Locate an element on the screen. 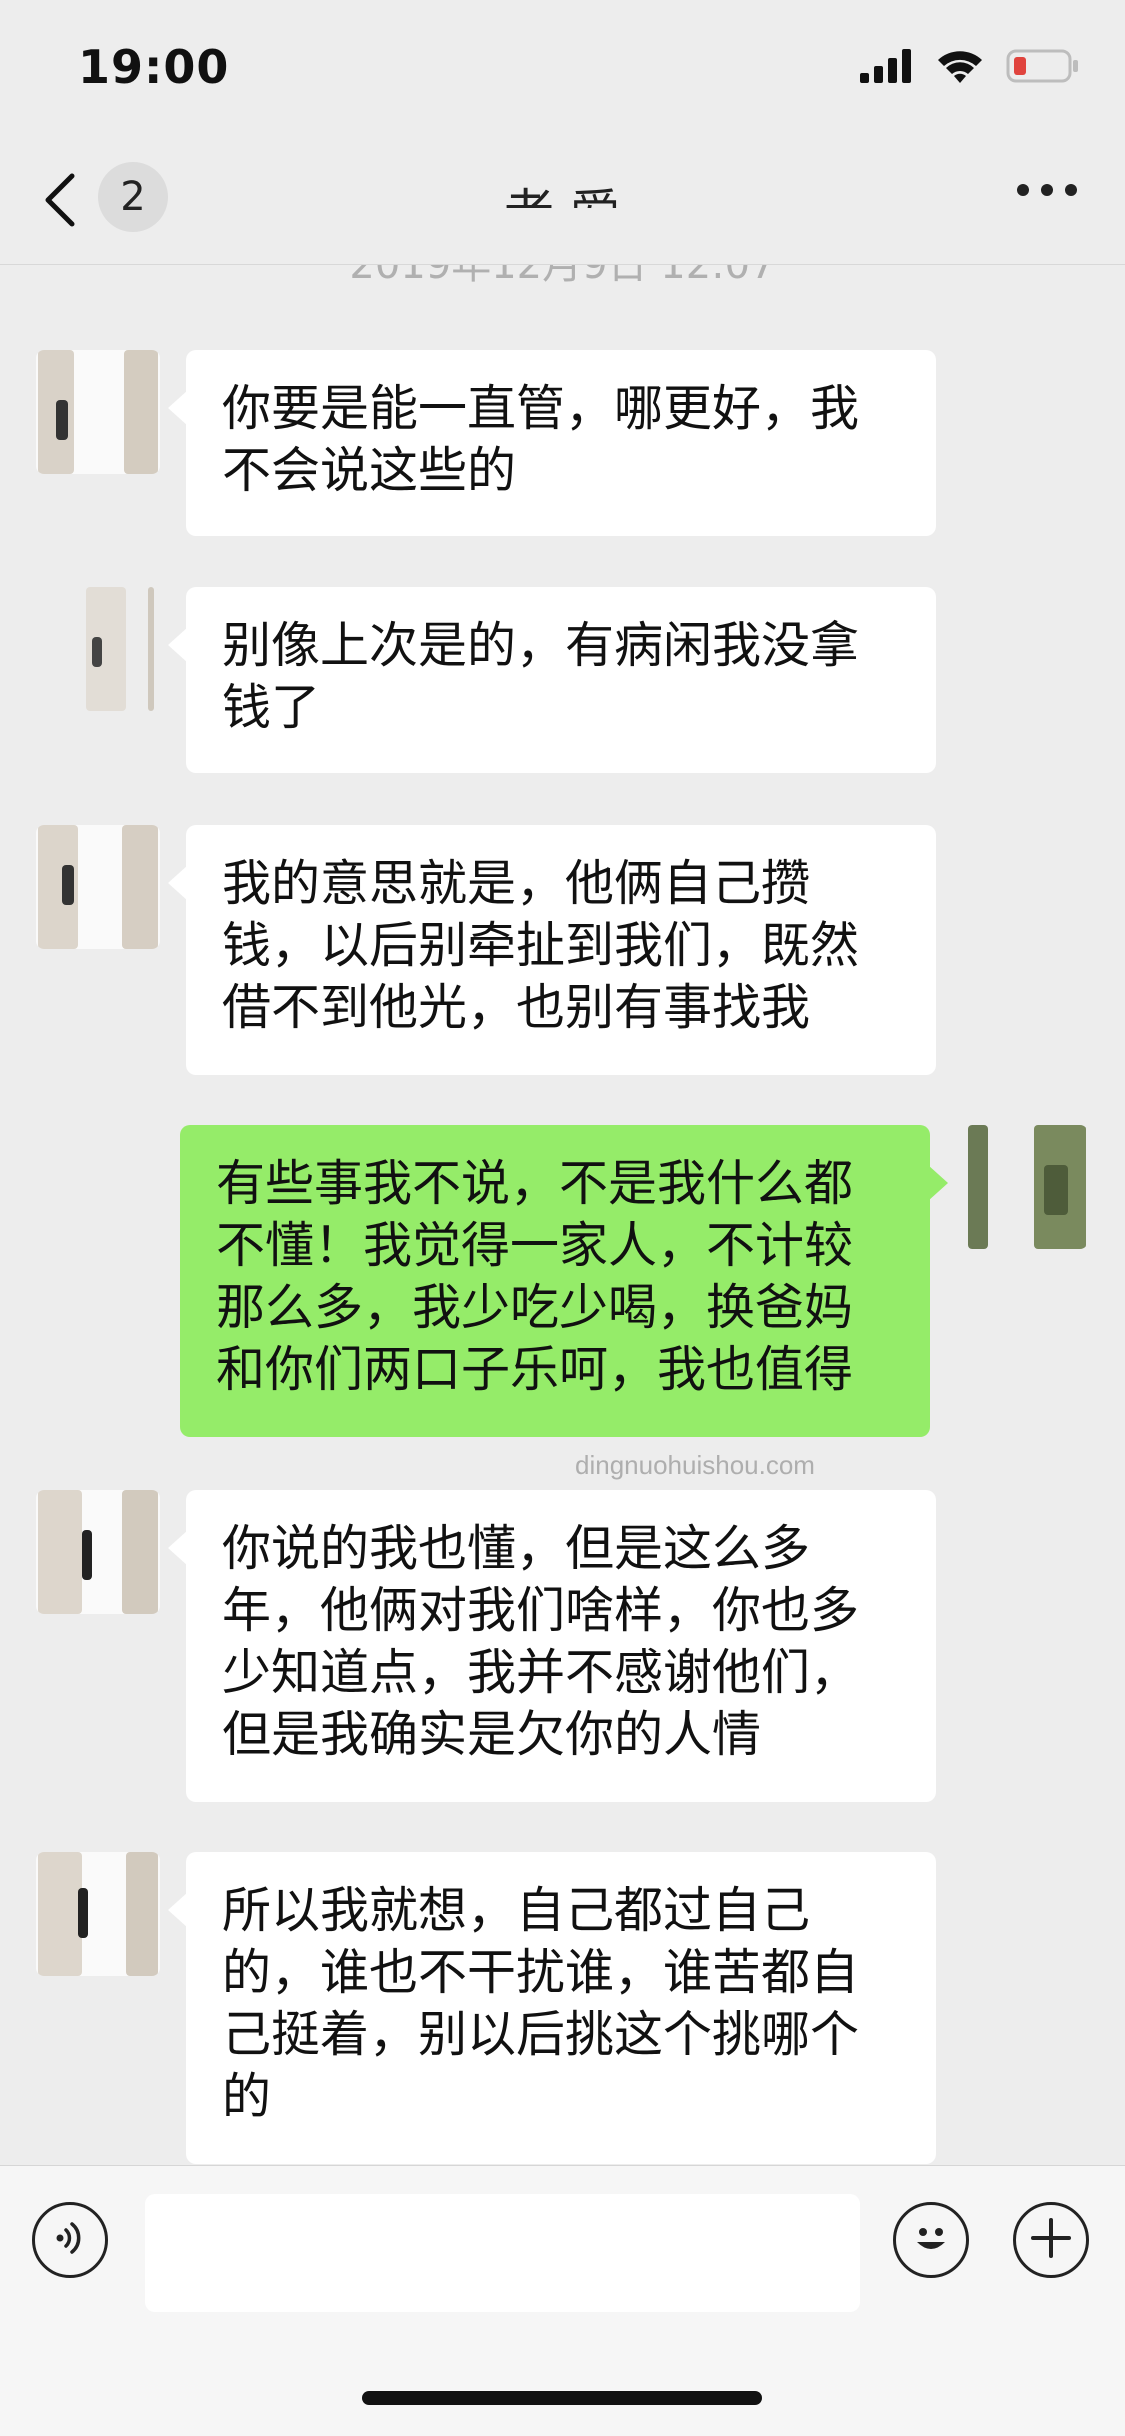  wifi-icon is located at coordinates (960, 68).